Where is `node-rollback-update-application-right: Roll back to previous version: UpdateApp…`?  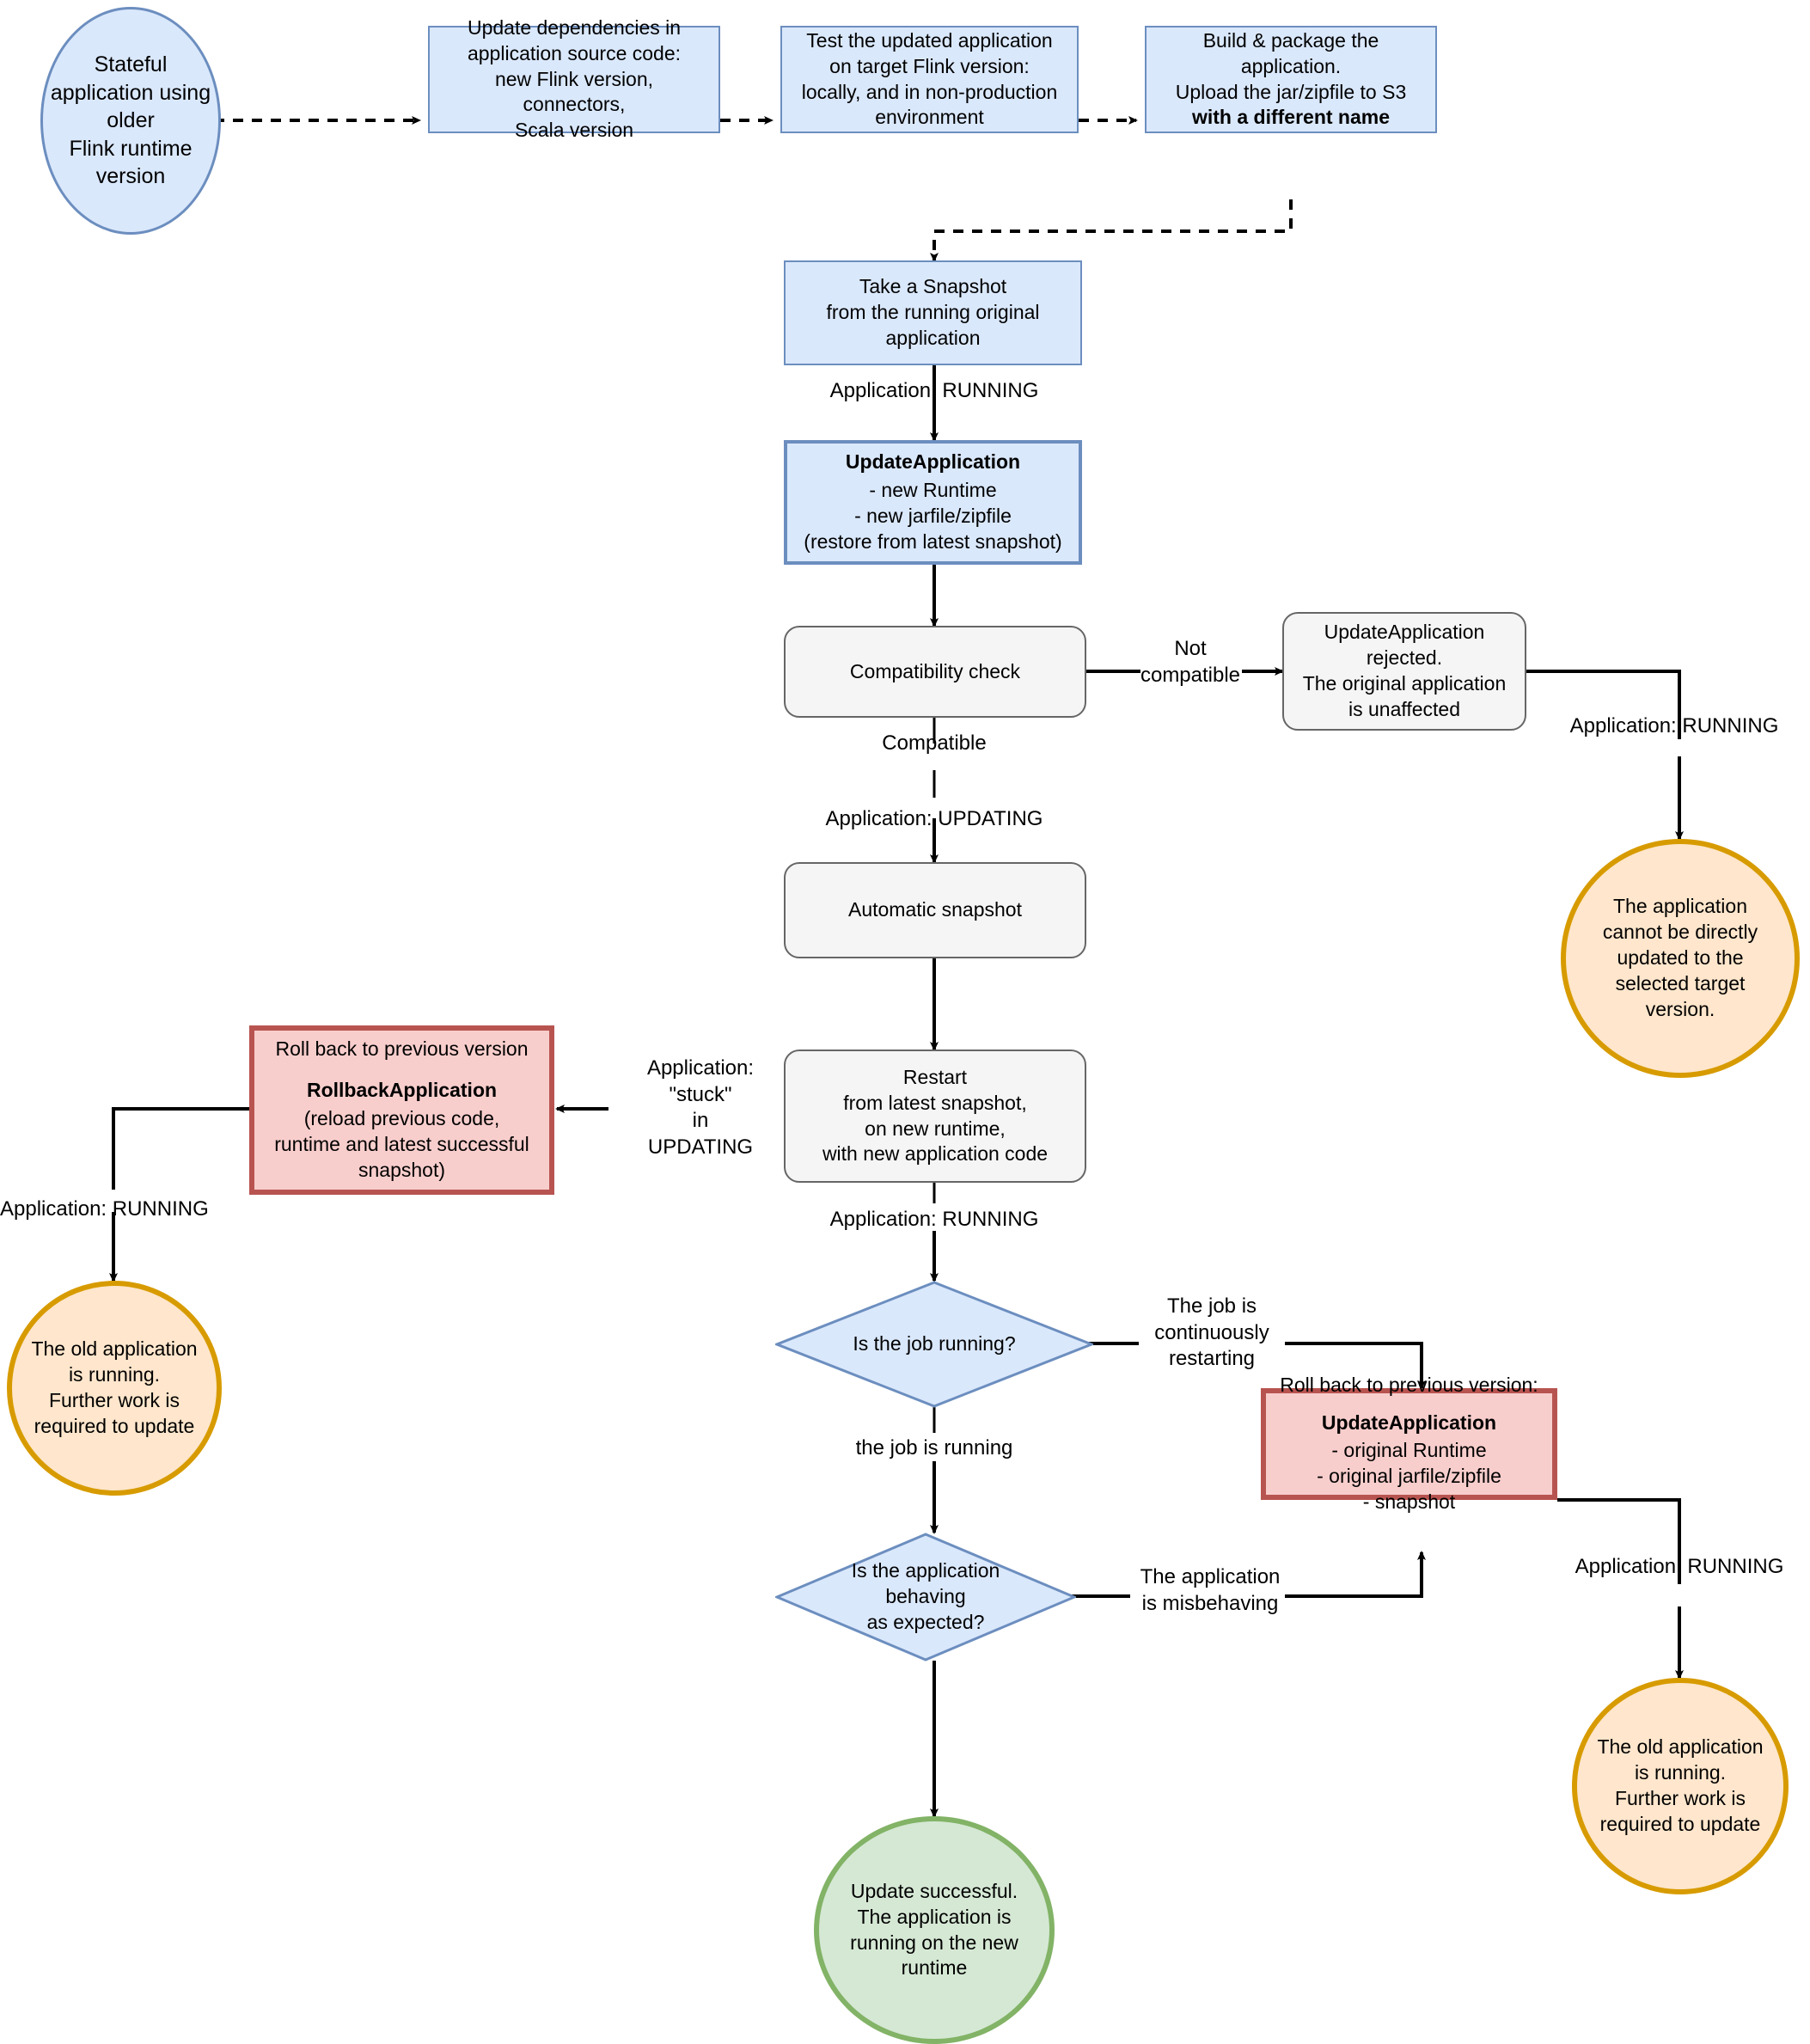
node-rollback-update-application-right: Roll back to previous version: UpdateApp… is located at coordinates (1409, 1443).